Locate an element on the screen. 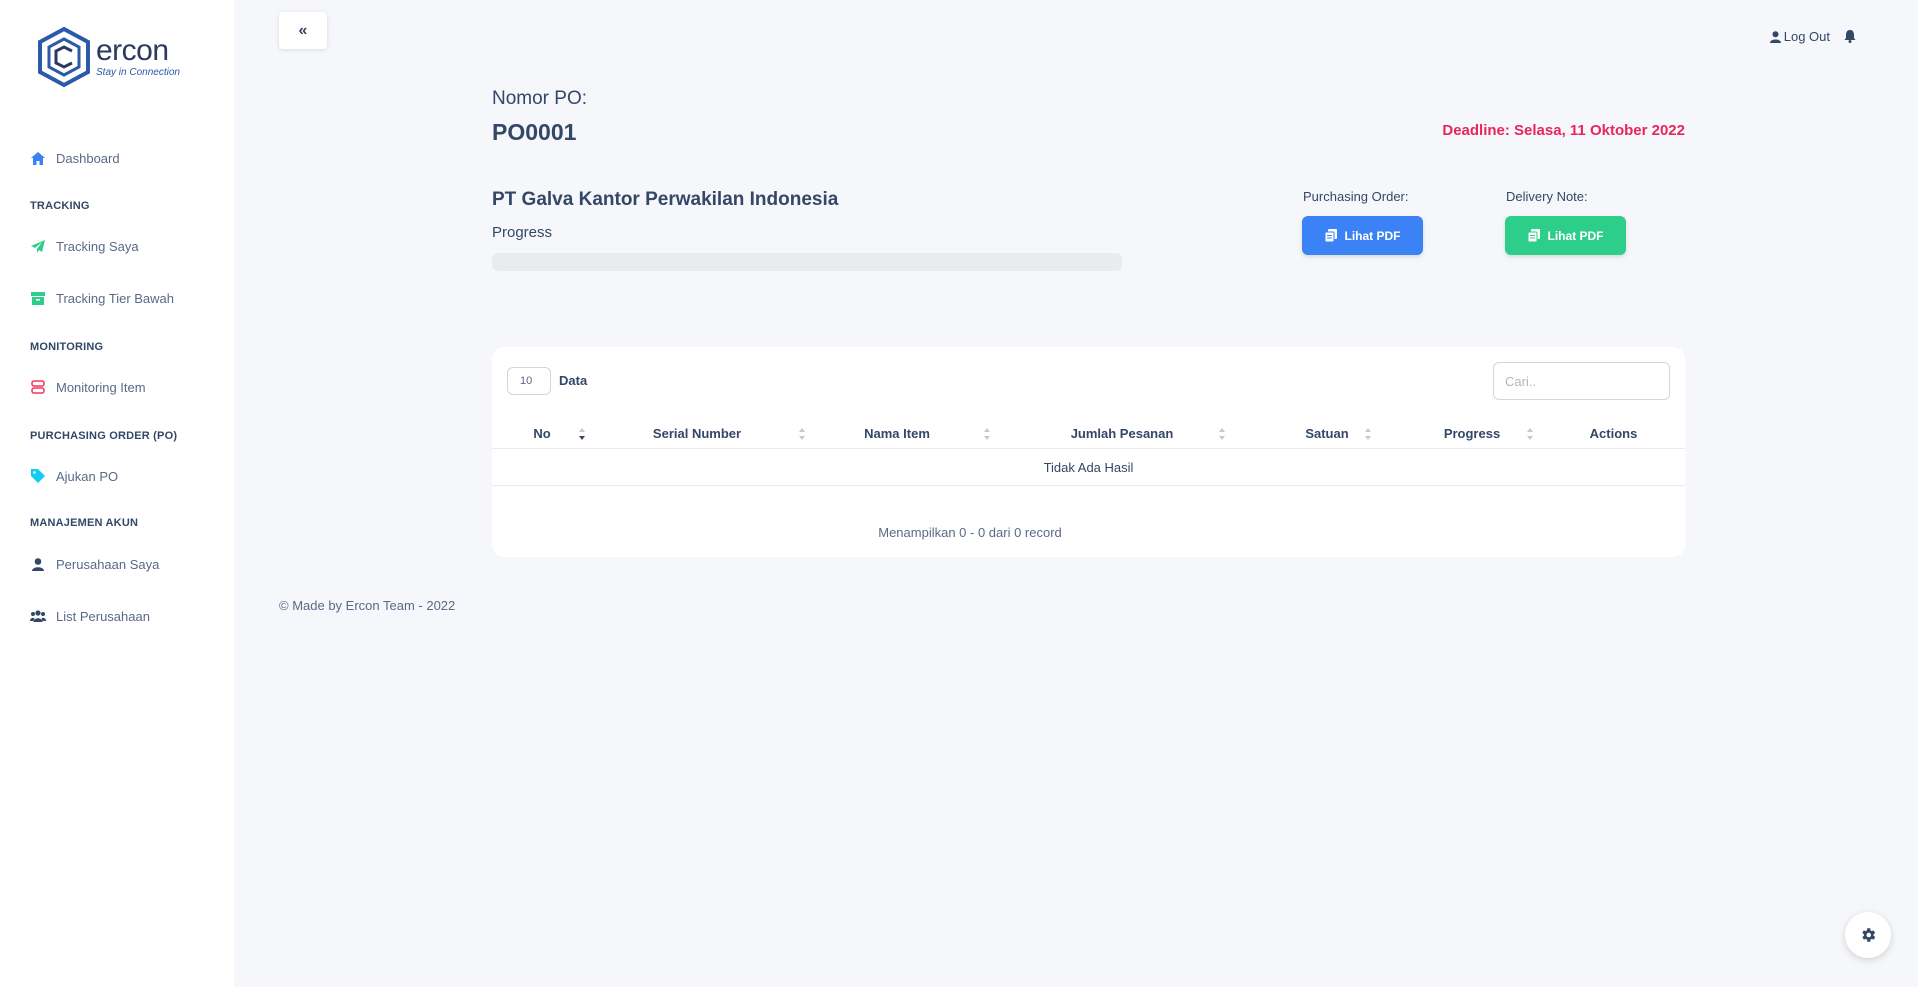  delivery-note-view-pdf-button: Lihat PDF is located at coordinates (1565, 235).